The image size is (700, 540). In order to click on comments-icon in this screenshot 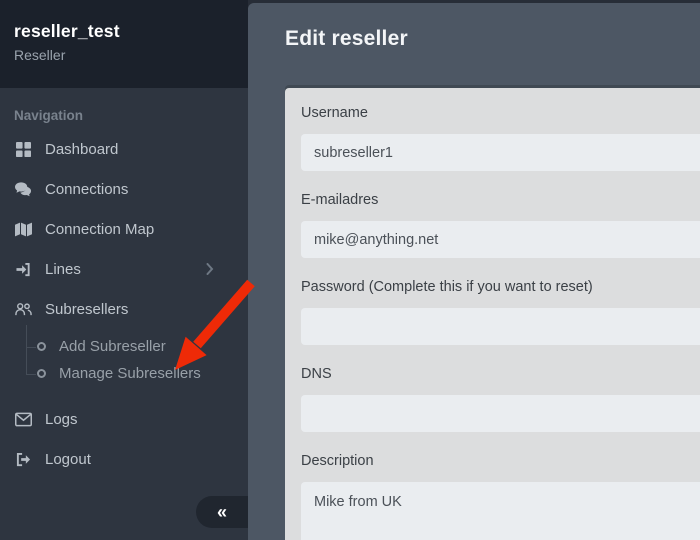, I will do `click(23, 189)`.